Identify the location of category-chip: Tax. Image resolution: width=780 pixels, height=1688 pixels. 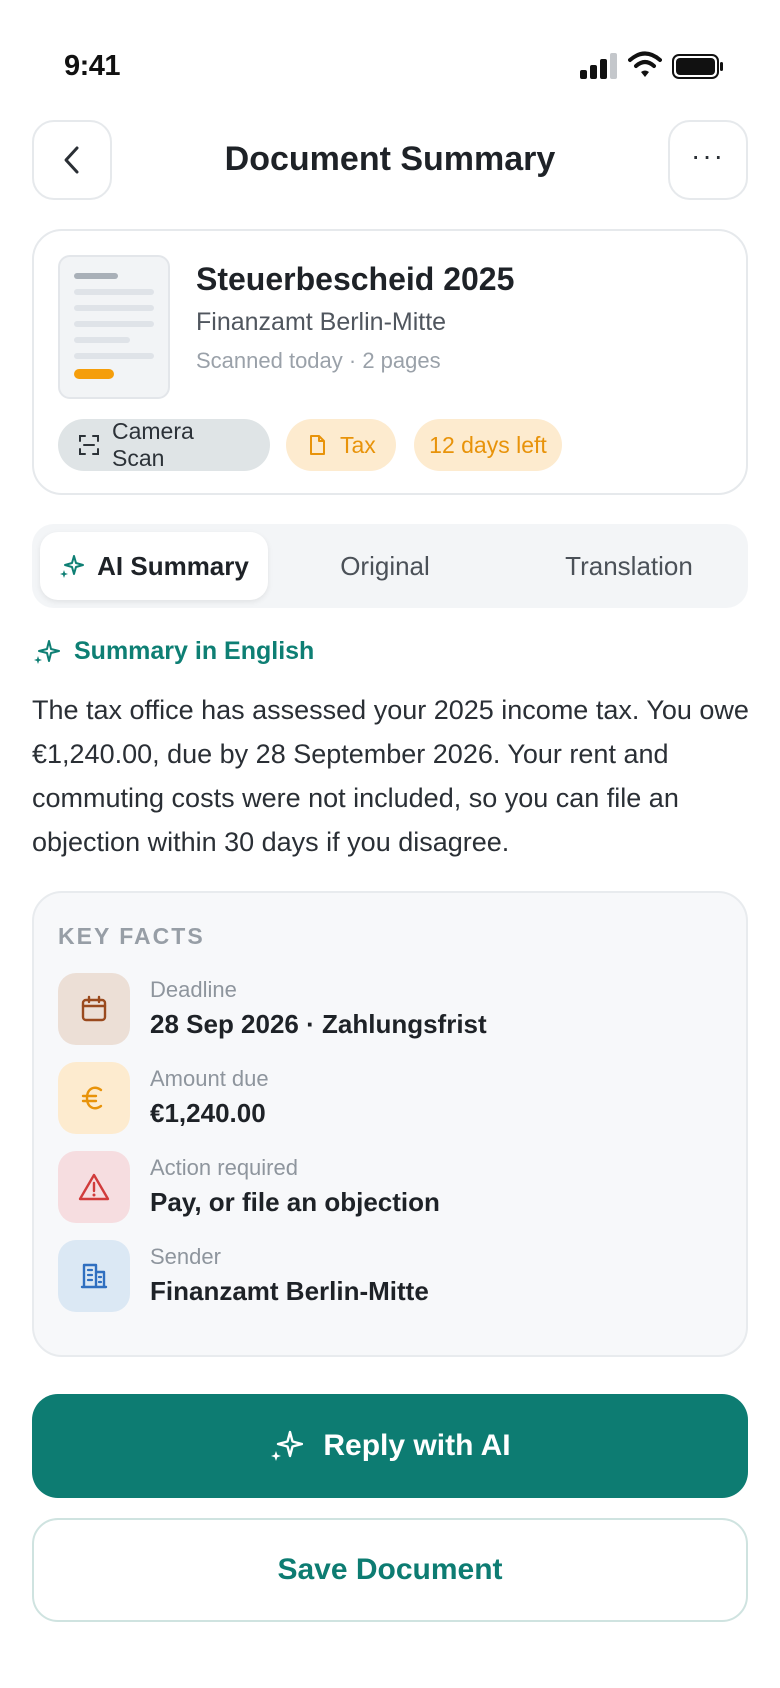
(341, 445).